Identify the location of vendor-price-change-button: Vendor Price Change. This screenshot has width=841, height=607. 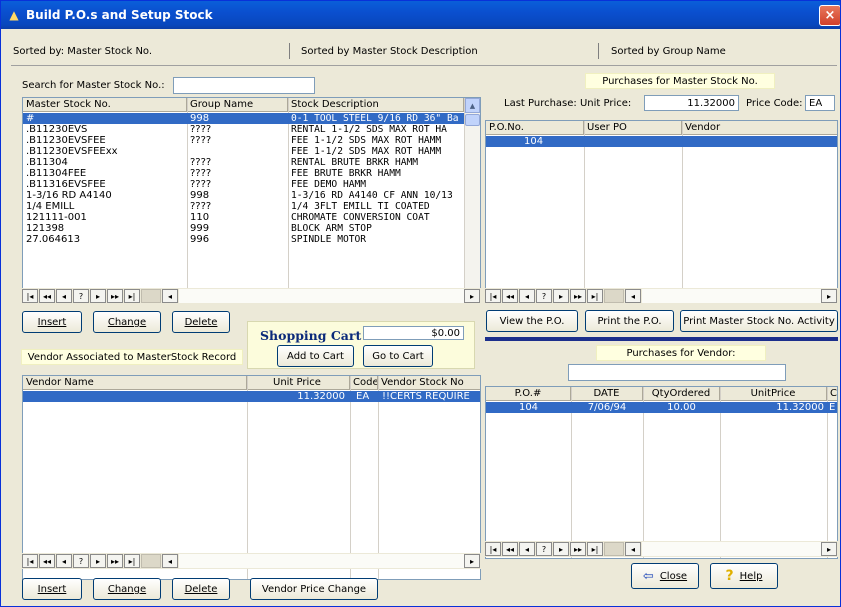
(314, 589).